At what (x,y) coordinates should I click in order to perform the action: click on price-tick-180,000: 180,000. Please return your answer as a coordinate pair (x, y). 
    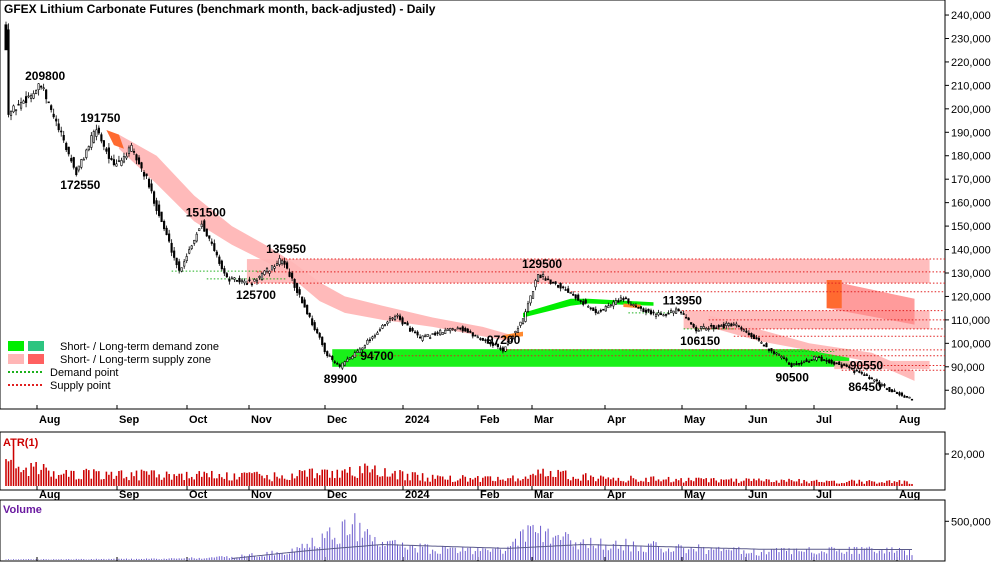
    Looking at the image, I should click on (971, 157).